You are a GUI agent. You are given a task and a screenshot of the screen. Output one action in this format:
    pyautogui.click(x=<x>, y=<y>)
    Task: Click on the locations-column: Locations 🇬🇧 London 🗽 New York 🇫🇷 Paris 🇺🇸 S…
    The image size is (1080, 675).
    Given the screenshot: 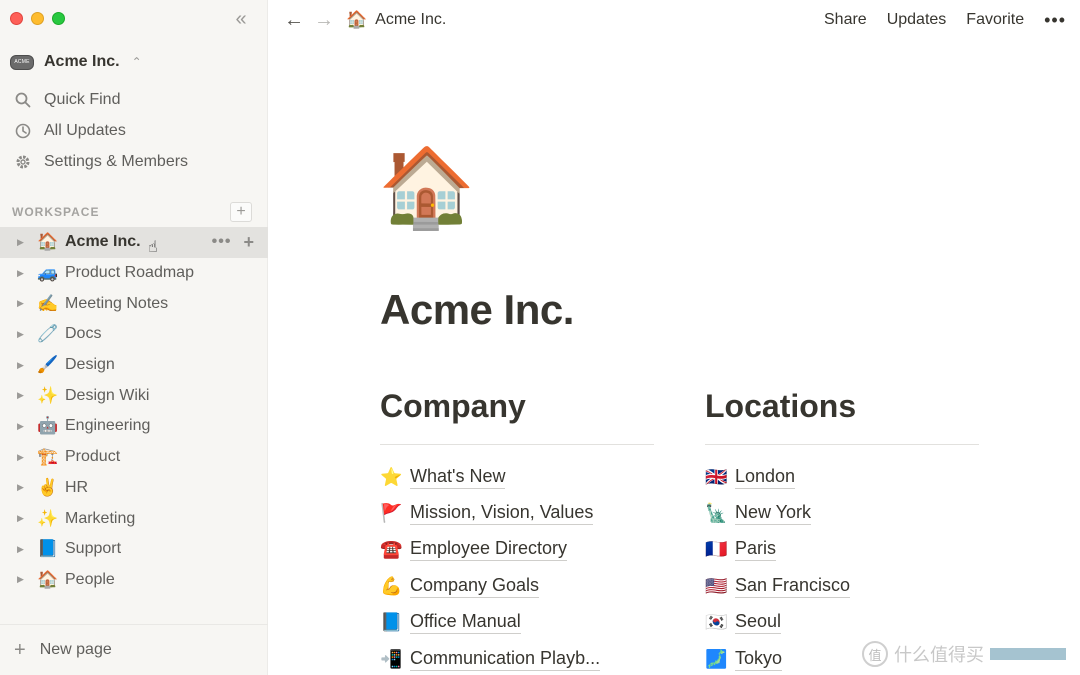 What is the action you would take?
    pyautogui.click(x=842, y=531)
    